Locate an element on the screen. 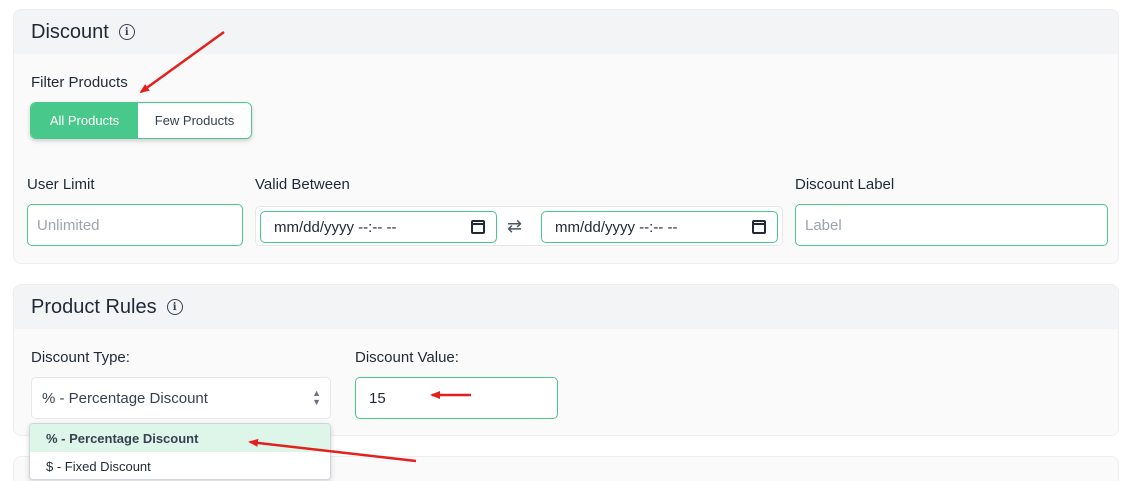  discount-title: Discount is located at coordinates (70, 31).